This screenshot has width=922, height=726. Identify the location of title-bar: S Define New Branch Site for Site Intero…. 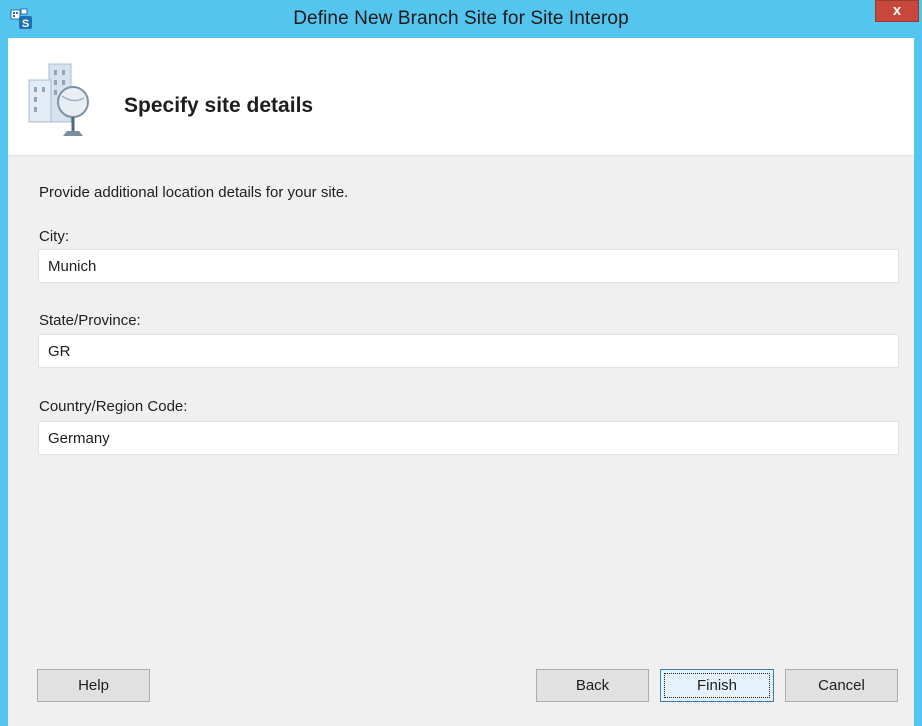
(461, 19).